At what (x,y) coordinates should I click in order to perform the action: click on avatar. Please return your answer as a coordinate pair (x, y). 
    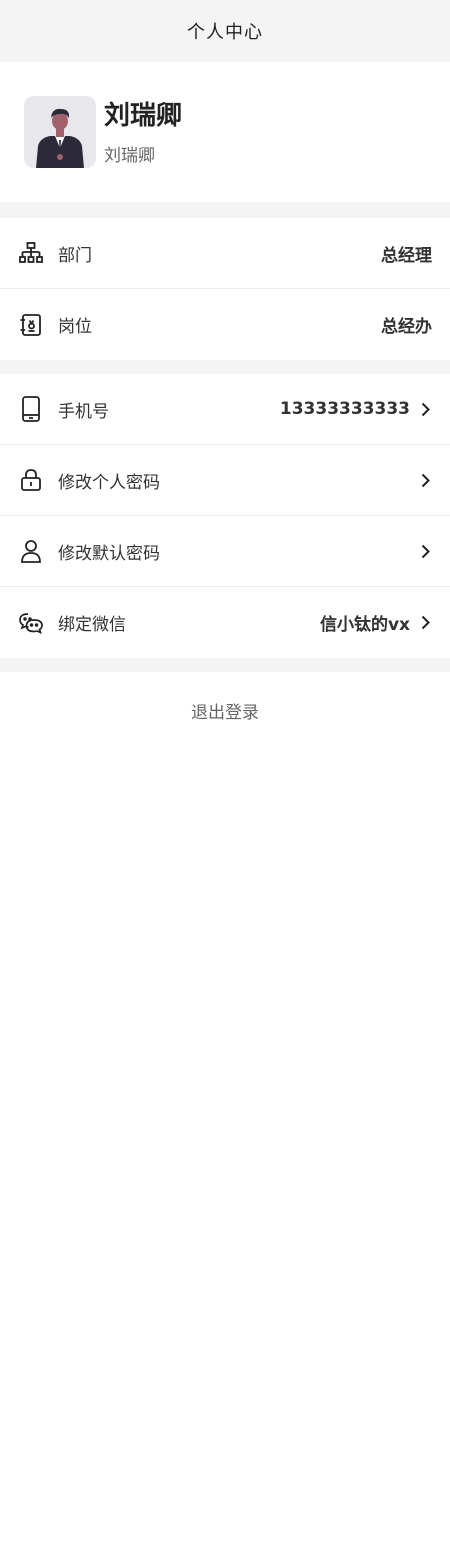
    Looking at the image, I should click on (60, 132).